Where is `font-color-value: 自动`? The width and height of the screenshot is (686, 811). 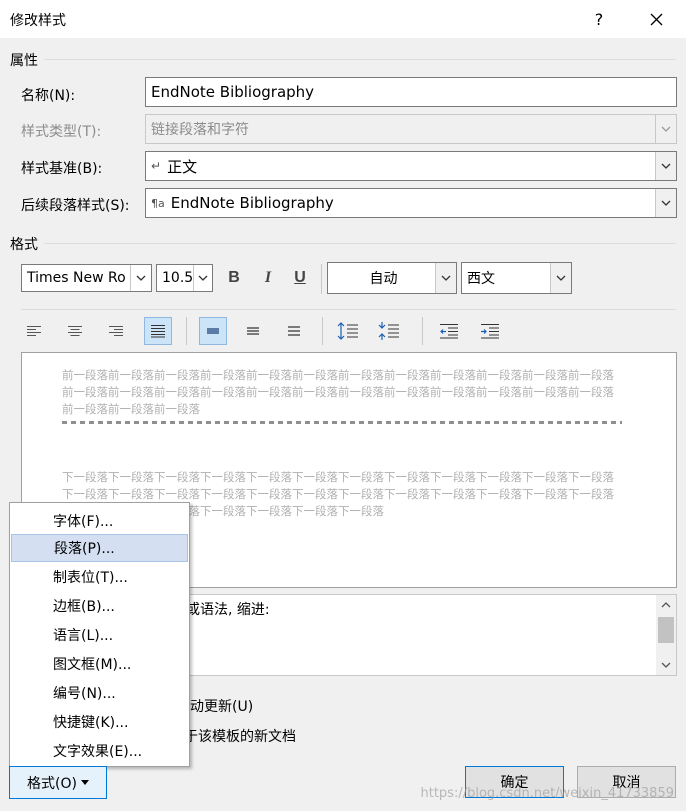 font-color-value: 自动 is located at coordinates (383, 279).